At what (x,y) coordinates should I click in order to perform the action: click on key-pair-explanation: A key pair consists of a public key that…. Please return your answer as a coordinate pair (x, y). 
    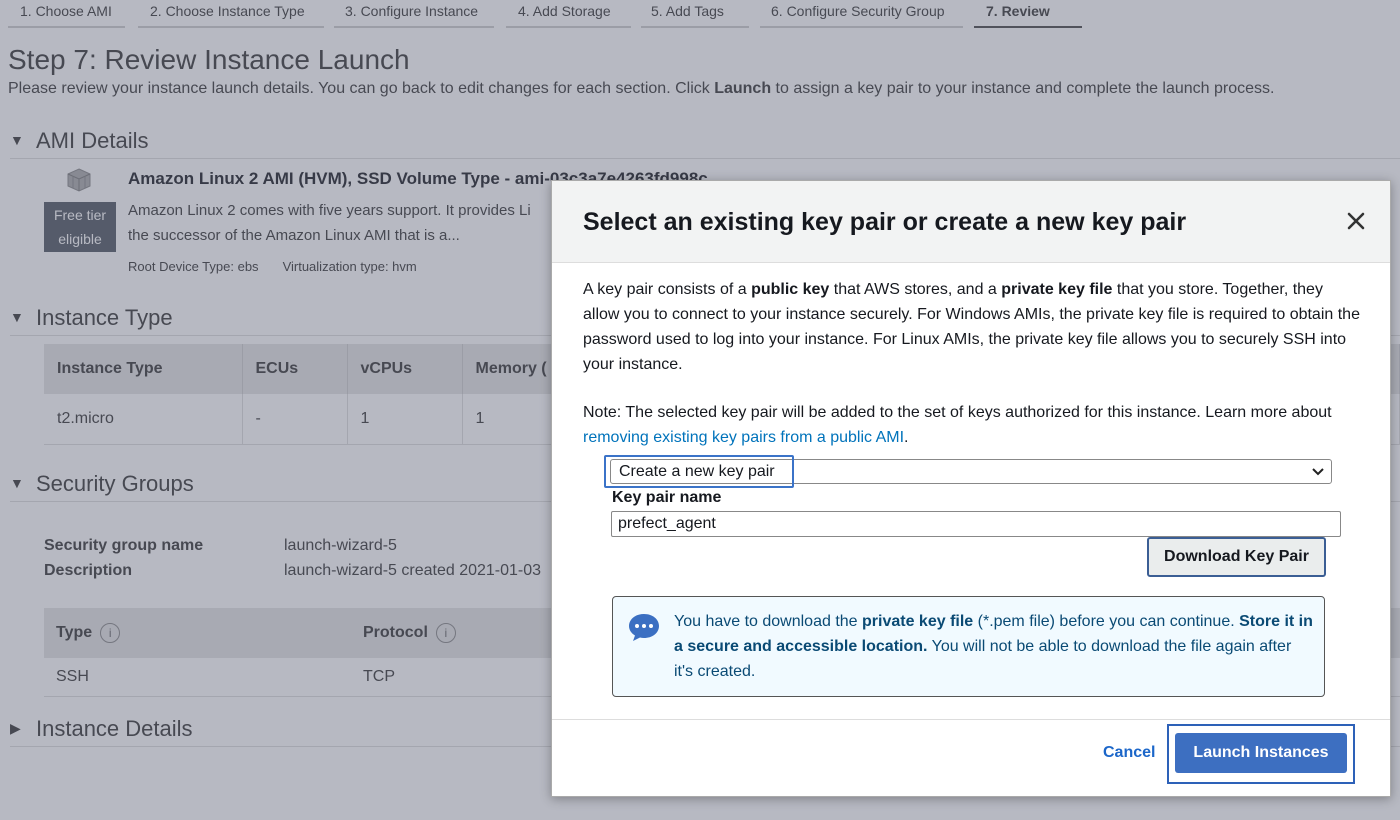
    Looking at the image, I should click on (973, 327).